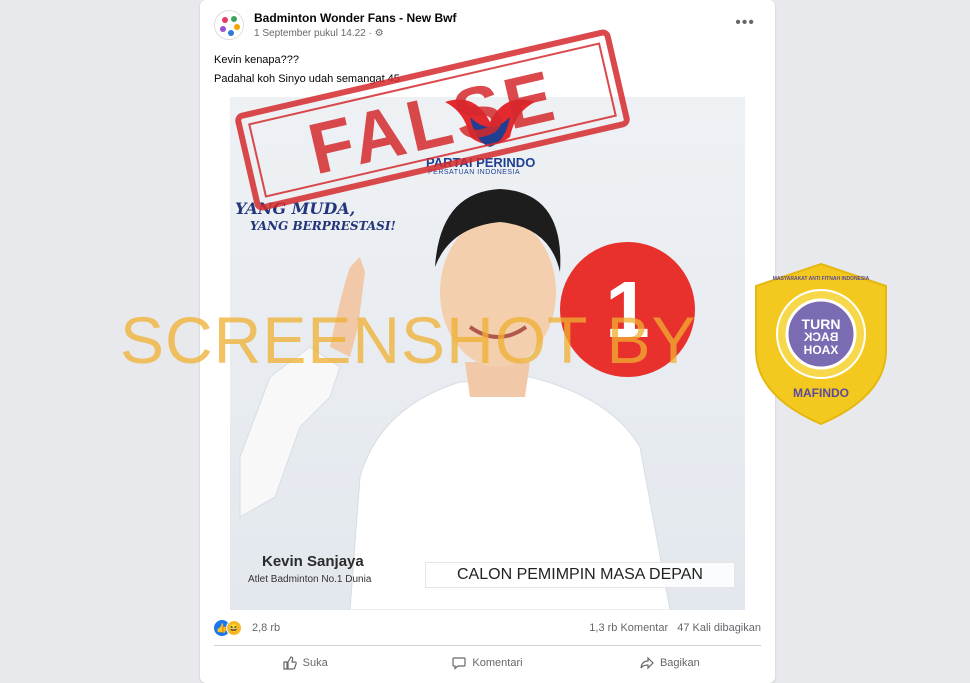 The image size is (970, 683). I want to click on candidate-name: Kevin Sanjaya, so click(313, 561).